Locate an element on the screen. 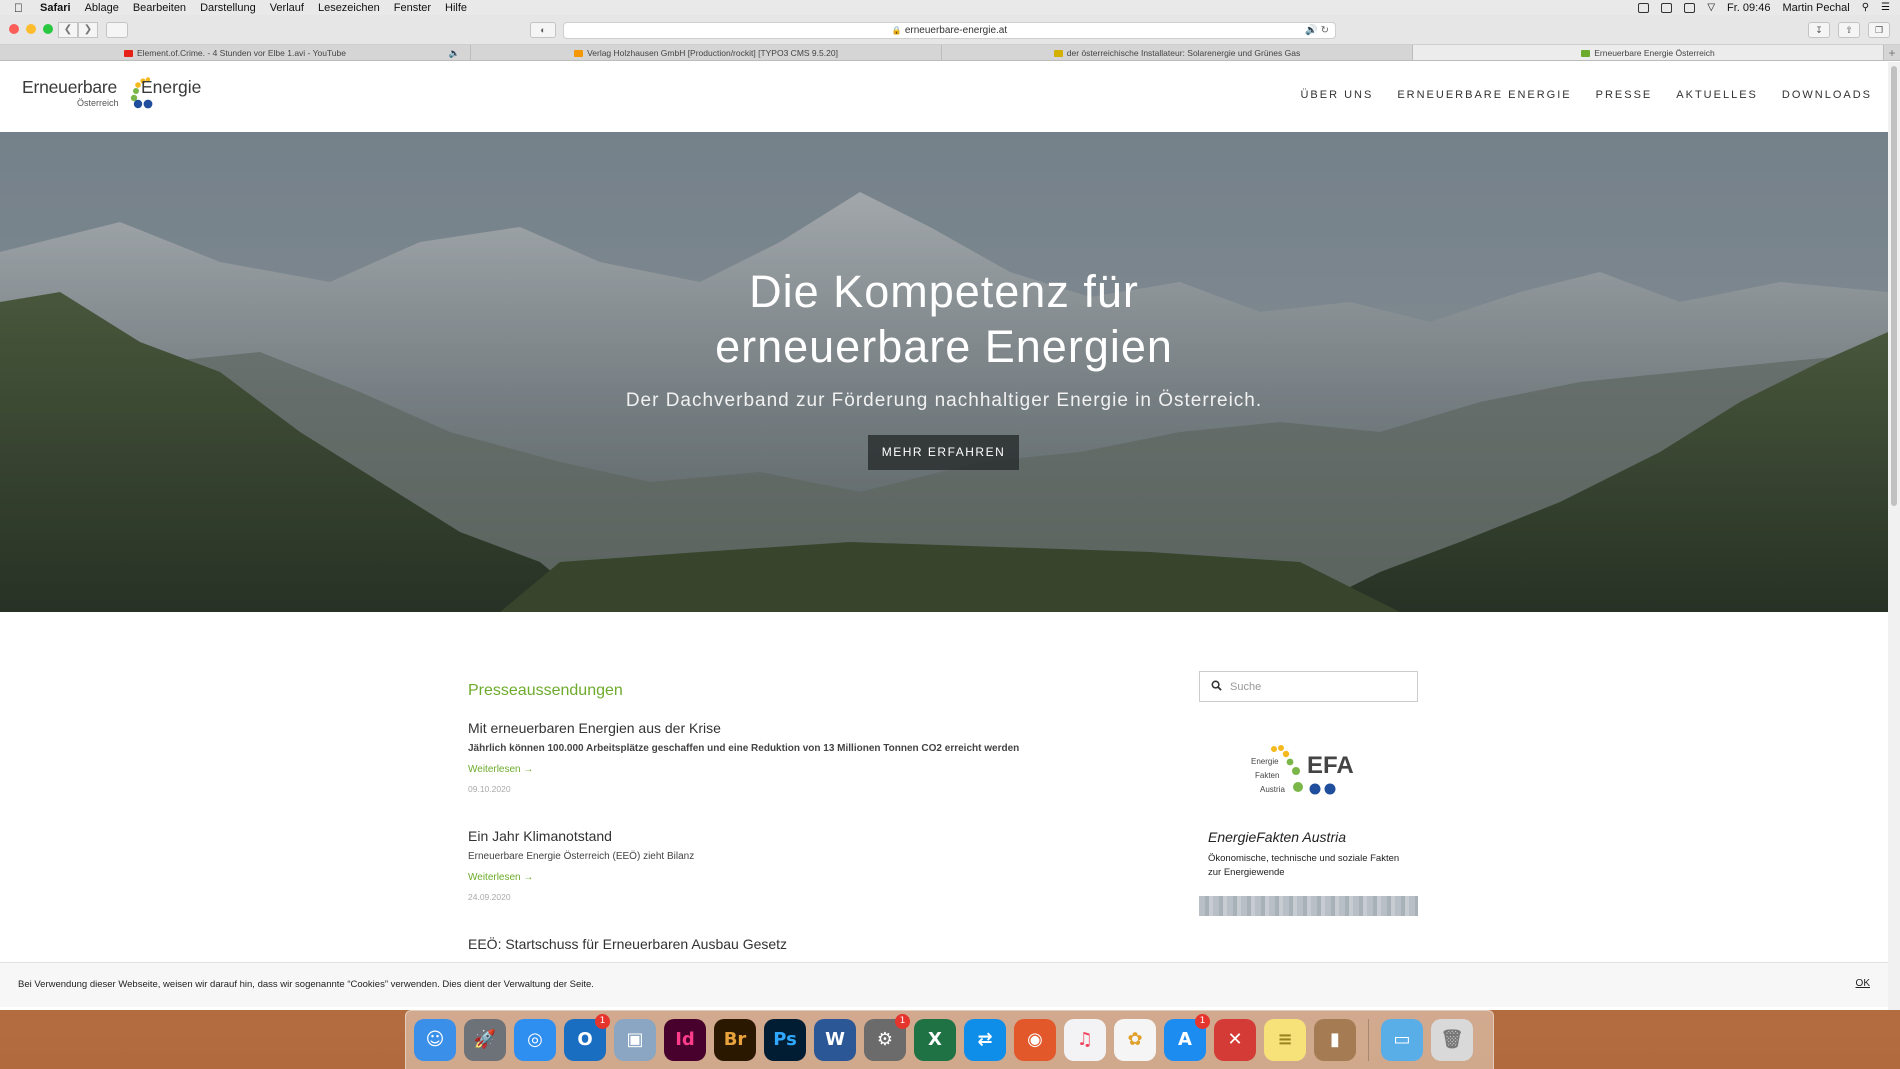 The height and width of the screenshot is (1069, 1900). preview-icon: ▣ is located at coordinates (635, 1040).